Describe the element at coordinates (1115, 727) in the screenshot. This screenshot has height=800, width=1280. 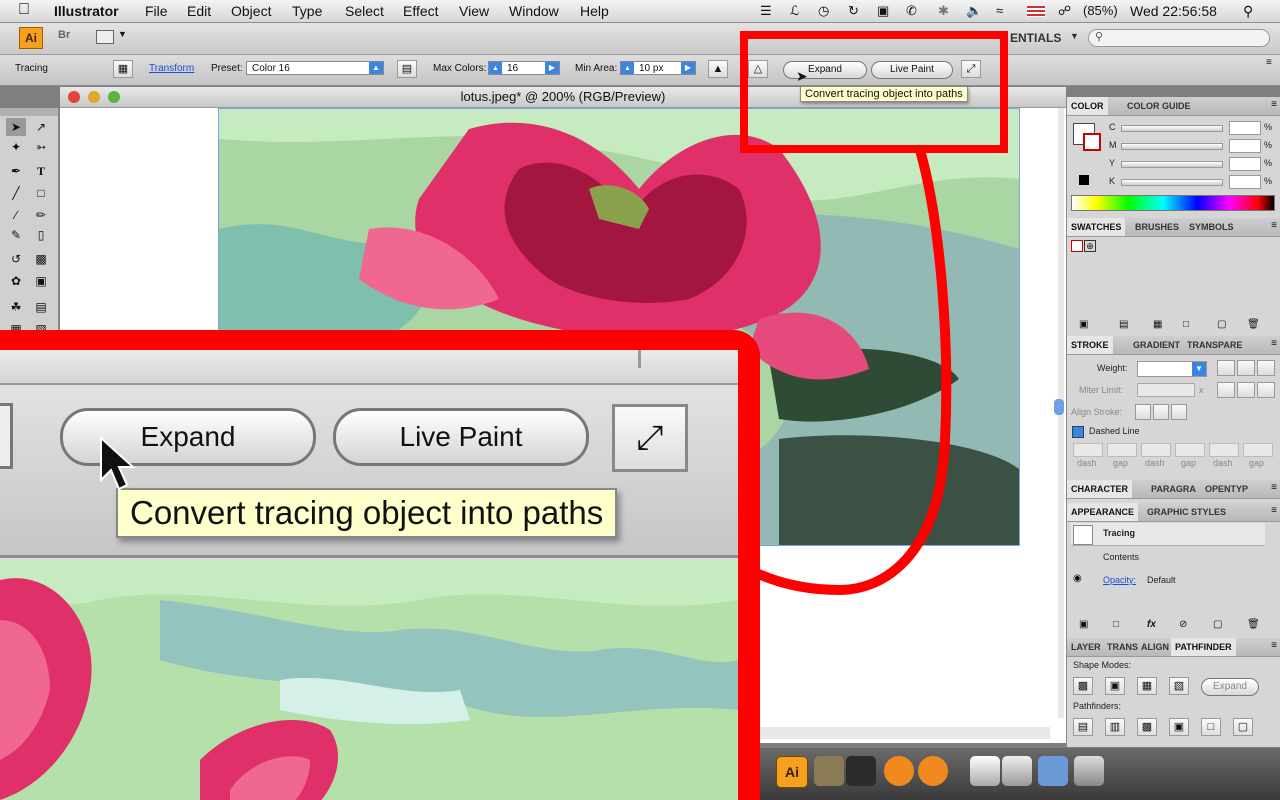
I see `trim-icon: ▥` at that location.